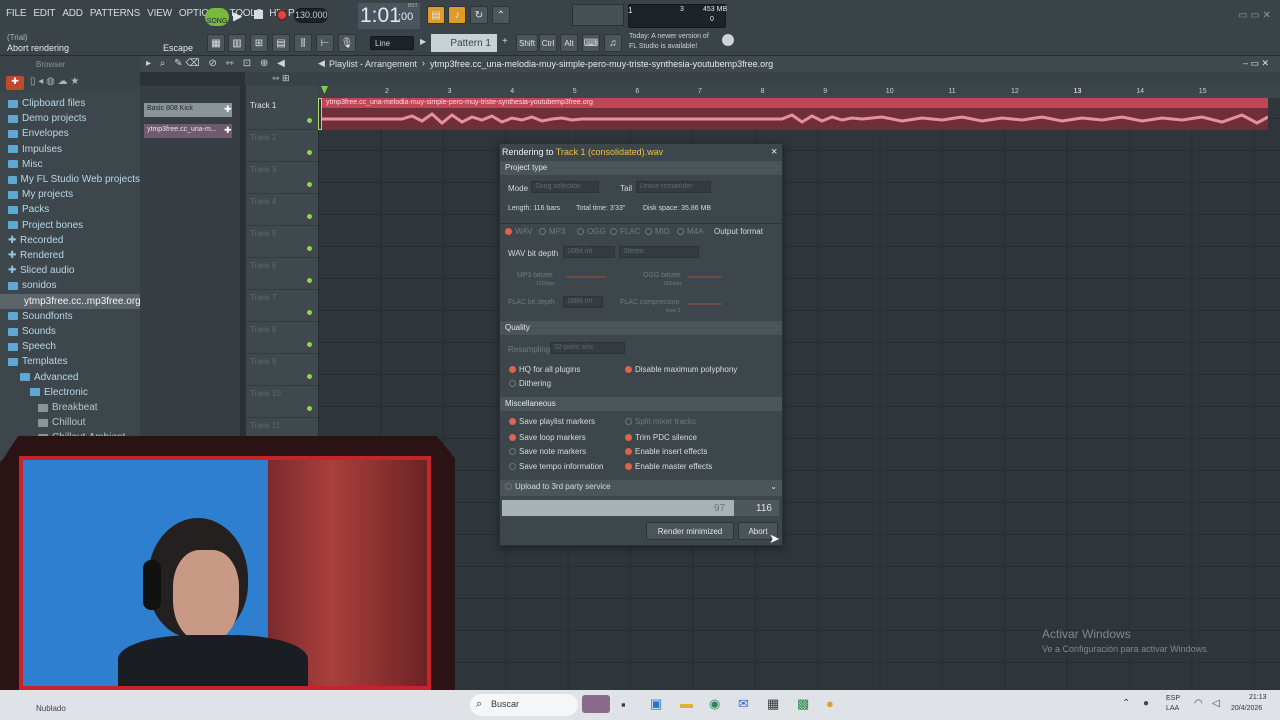 This screenshot has height=720, width=1280. I want to click on format-mp3-radio: MP3, so click(552, 231).